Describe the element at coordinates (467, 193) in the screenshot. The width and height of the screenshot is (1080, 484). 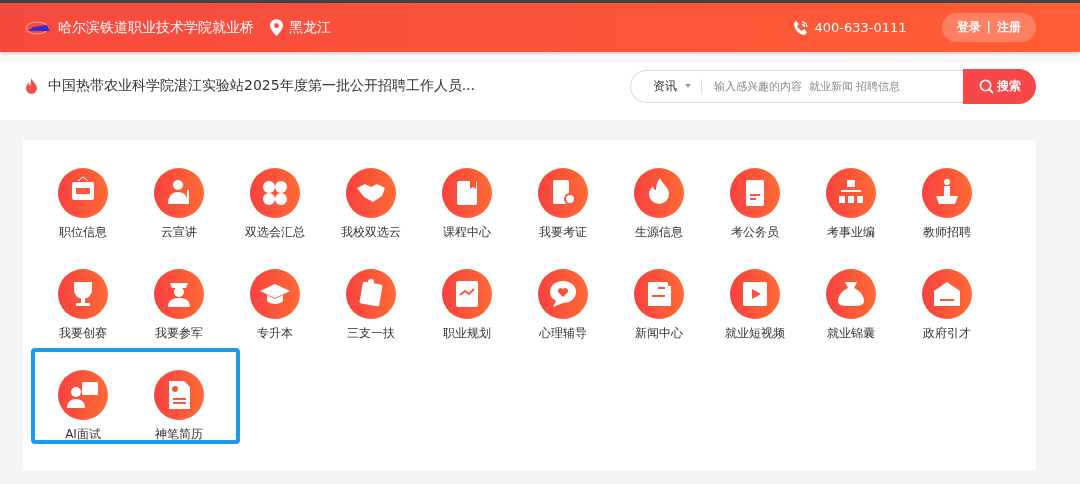
I see `book-icon` at that location.